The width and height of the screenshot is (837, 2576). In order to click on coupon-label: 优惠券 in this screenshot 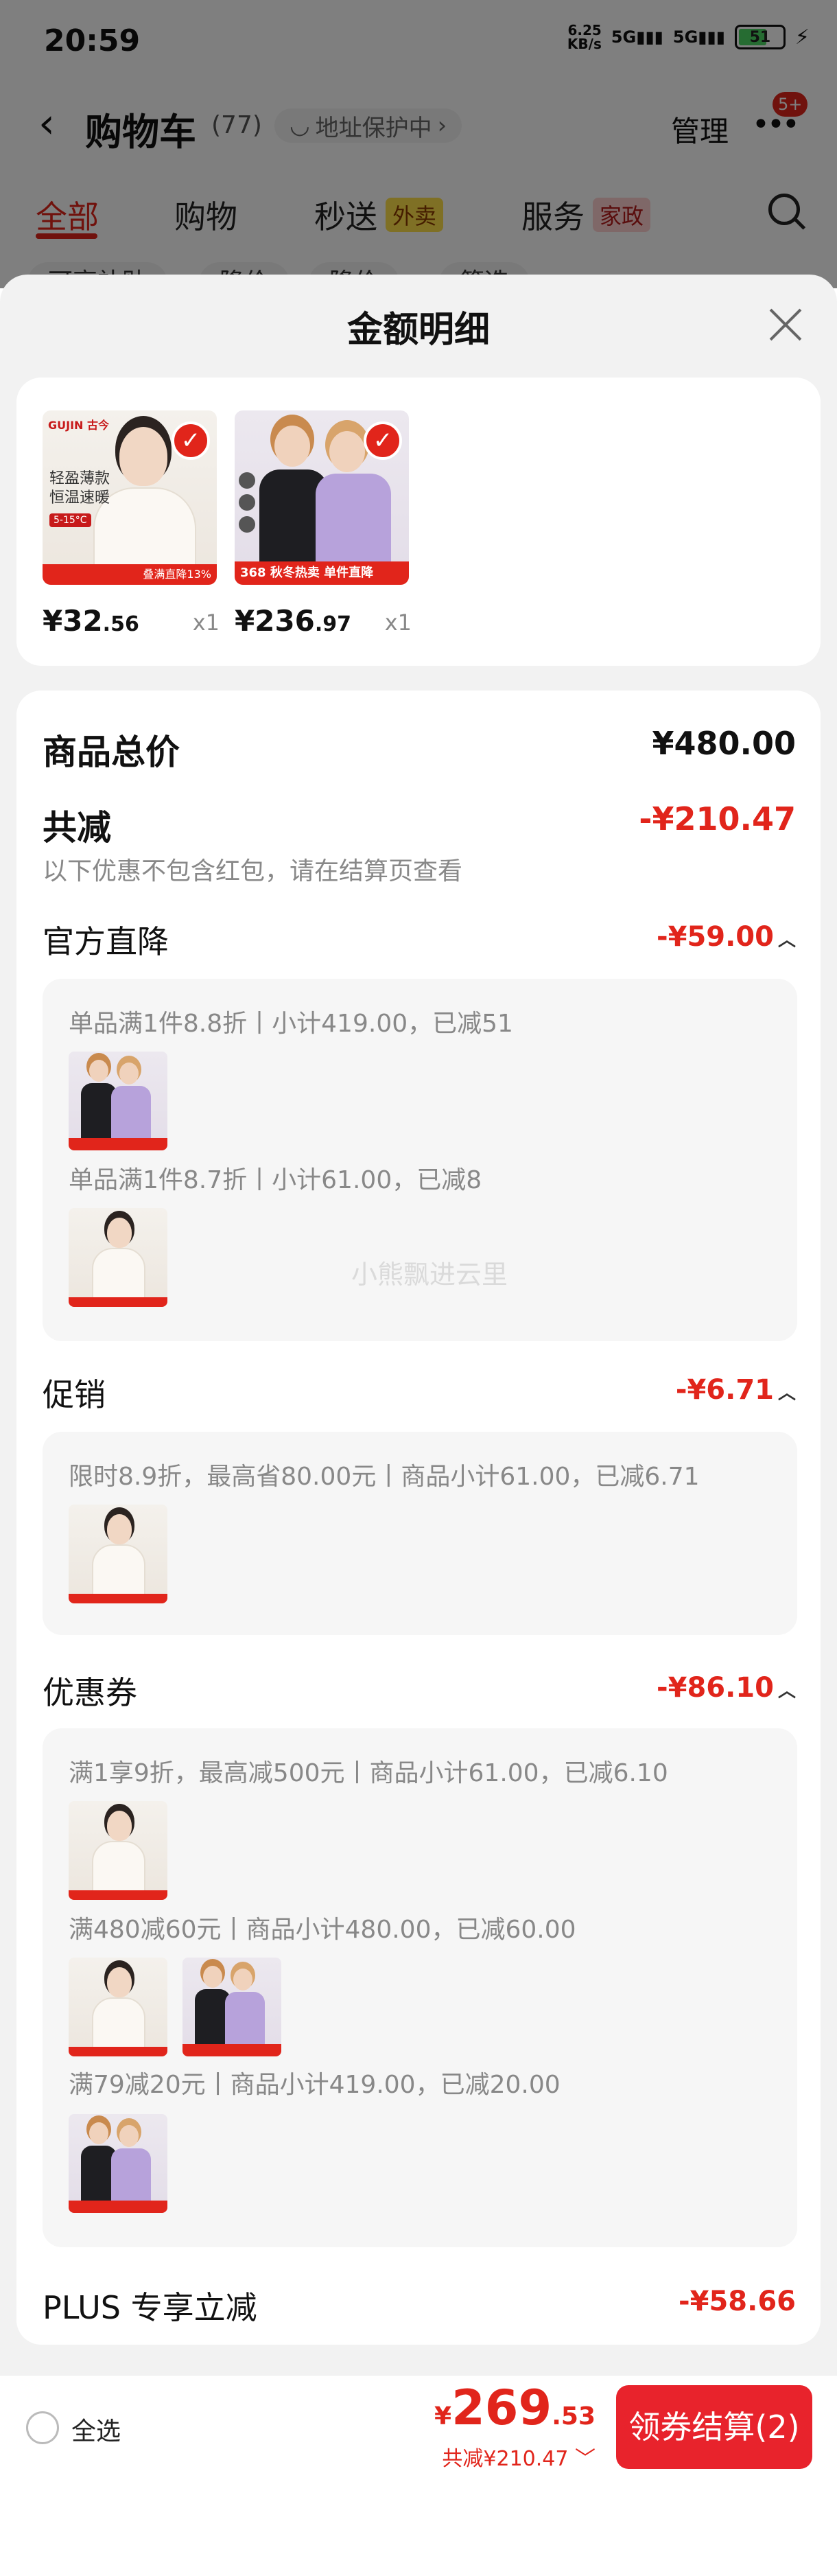, I will do `click(90, 1692)`.